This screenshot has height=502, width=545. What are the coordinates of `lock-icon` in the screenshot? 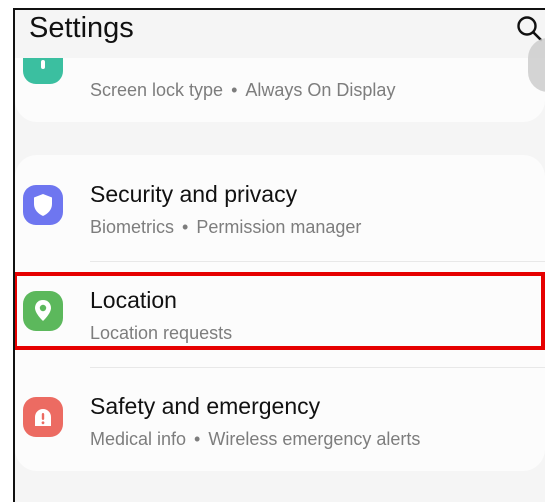 It's located at (43, 71).